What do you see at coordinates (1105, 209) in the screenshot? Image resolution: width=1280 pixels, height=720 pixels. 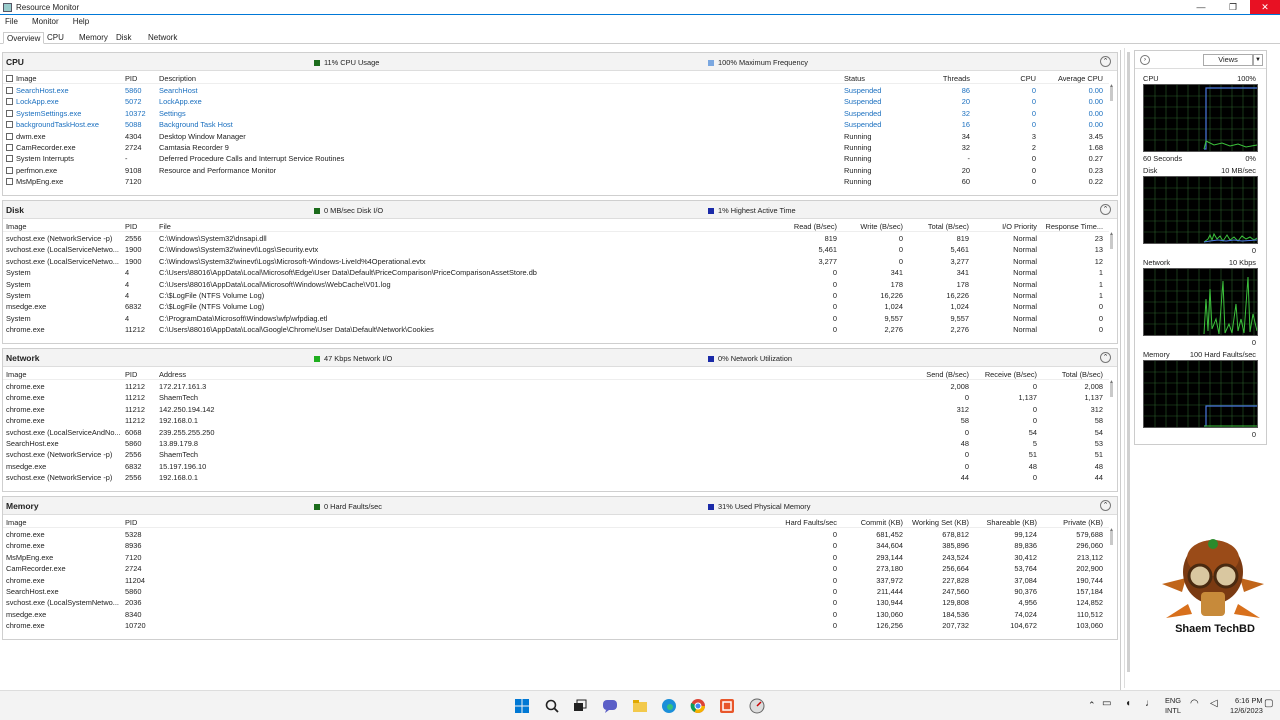 I see `disk-collapse-icon: ⌃` at bounding box center [1105, 209].